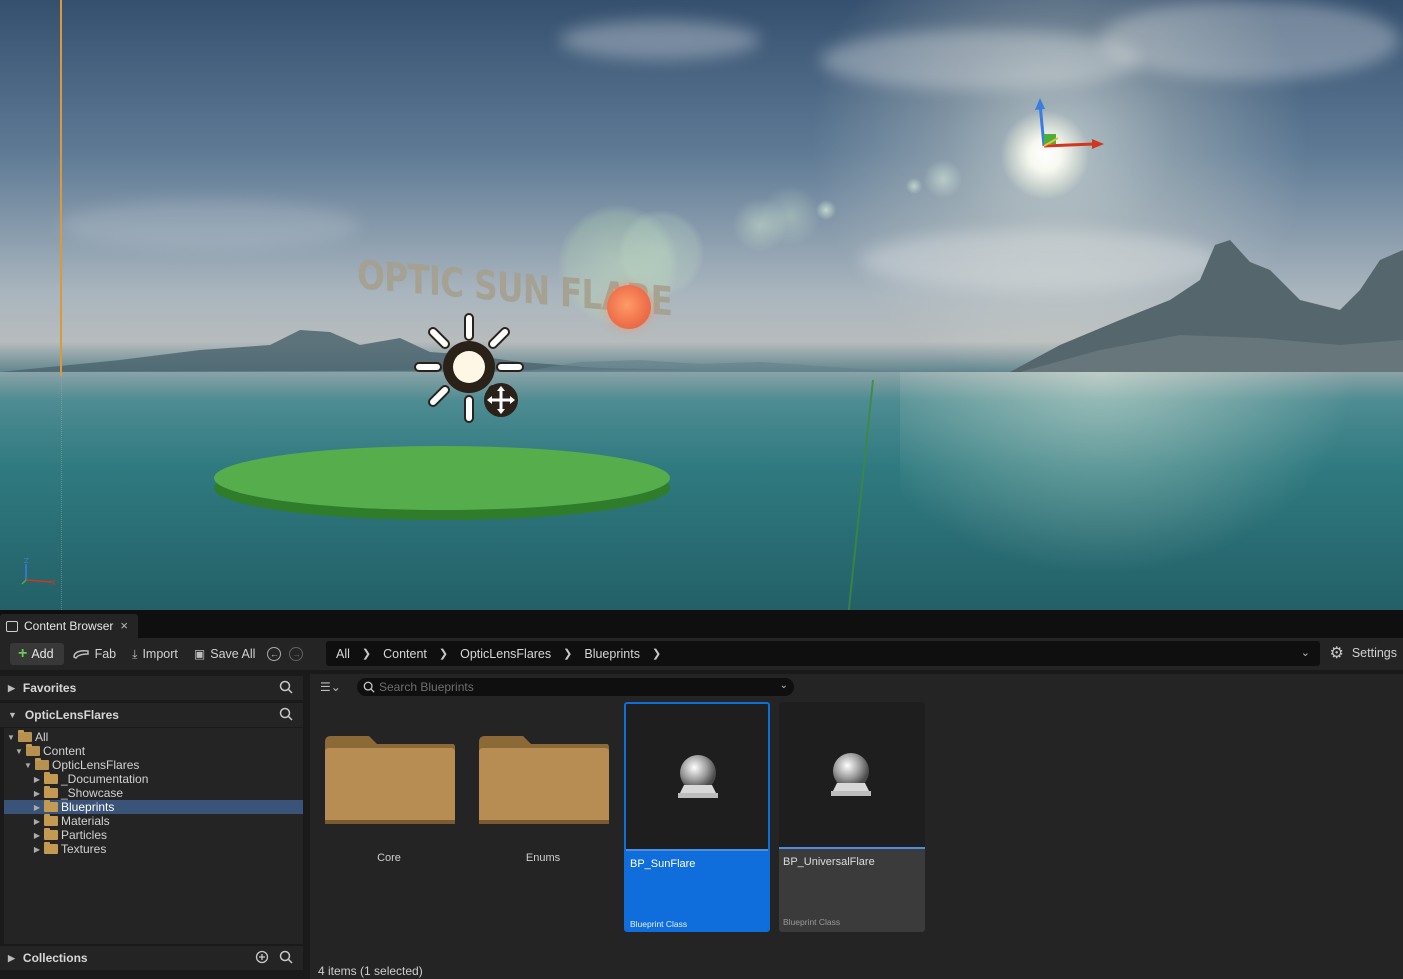  Describe the element at coordinates (88, 807) in the screenshot. I see `tree-item-label: Blueprints` at that location.